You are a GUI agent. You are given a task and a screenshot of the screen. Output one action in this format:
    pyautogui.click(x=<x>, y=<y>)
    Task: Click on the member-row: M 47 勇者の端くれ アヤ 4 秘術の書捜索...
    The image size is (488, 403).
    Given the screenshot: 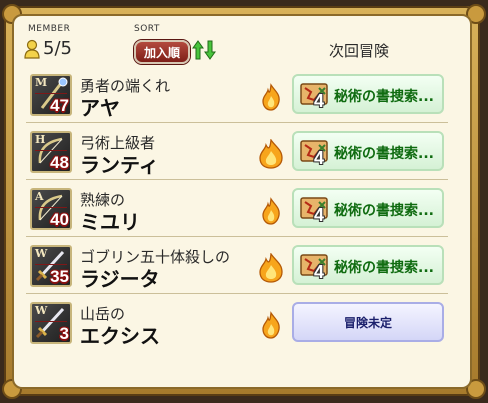 What is the action you would take?
    pyautogui.click(x=237, y=96)
    